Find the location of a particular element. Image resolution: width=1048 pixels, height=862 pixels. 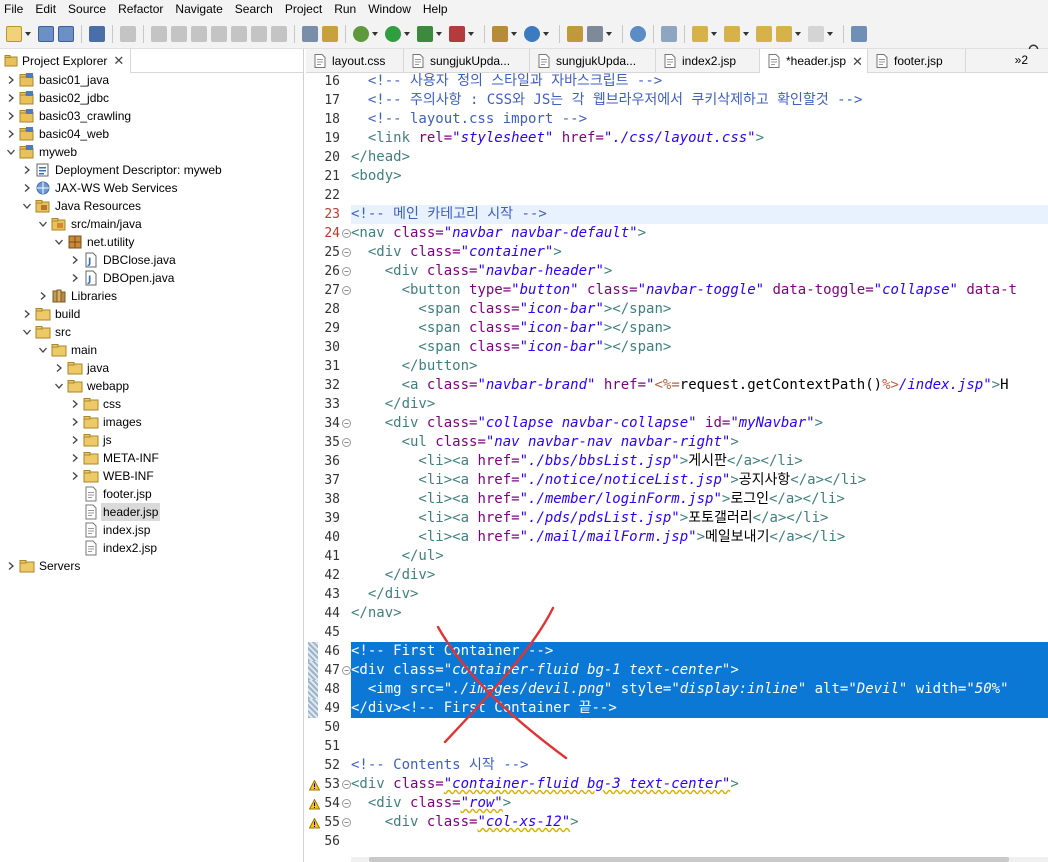

tree-item: basic02_jdbc is located at coordinates (57, 98).